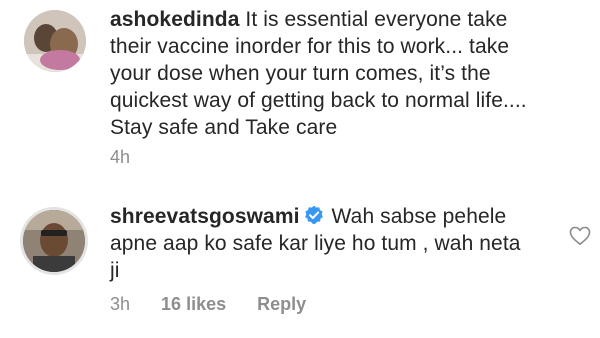 The width and height of the screenshot is (600, 338). I want to click on comment-time: 3h, so click(120, 304).